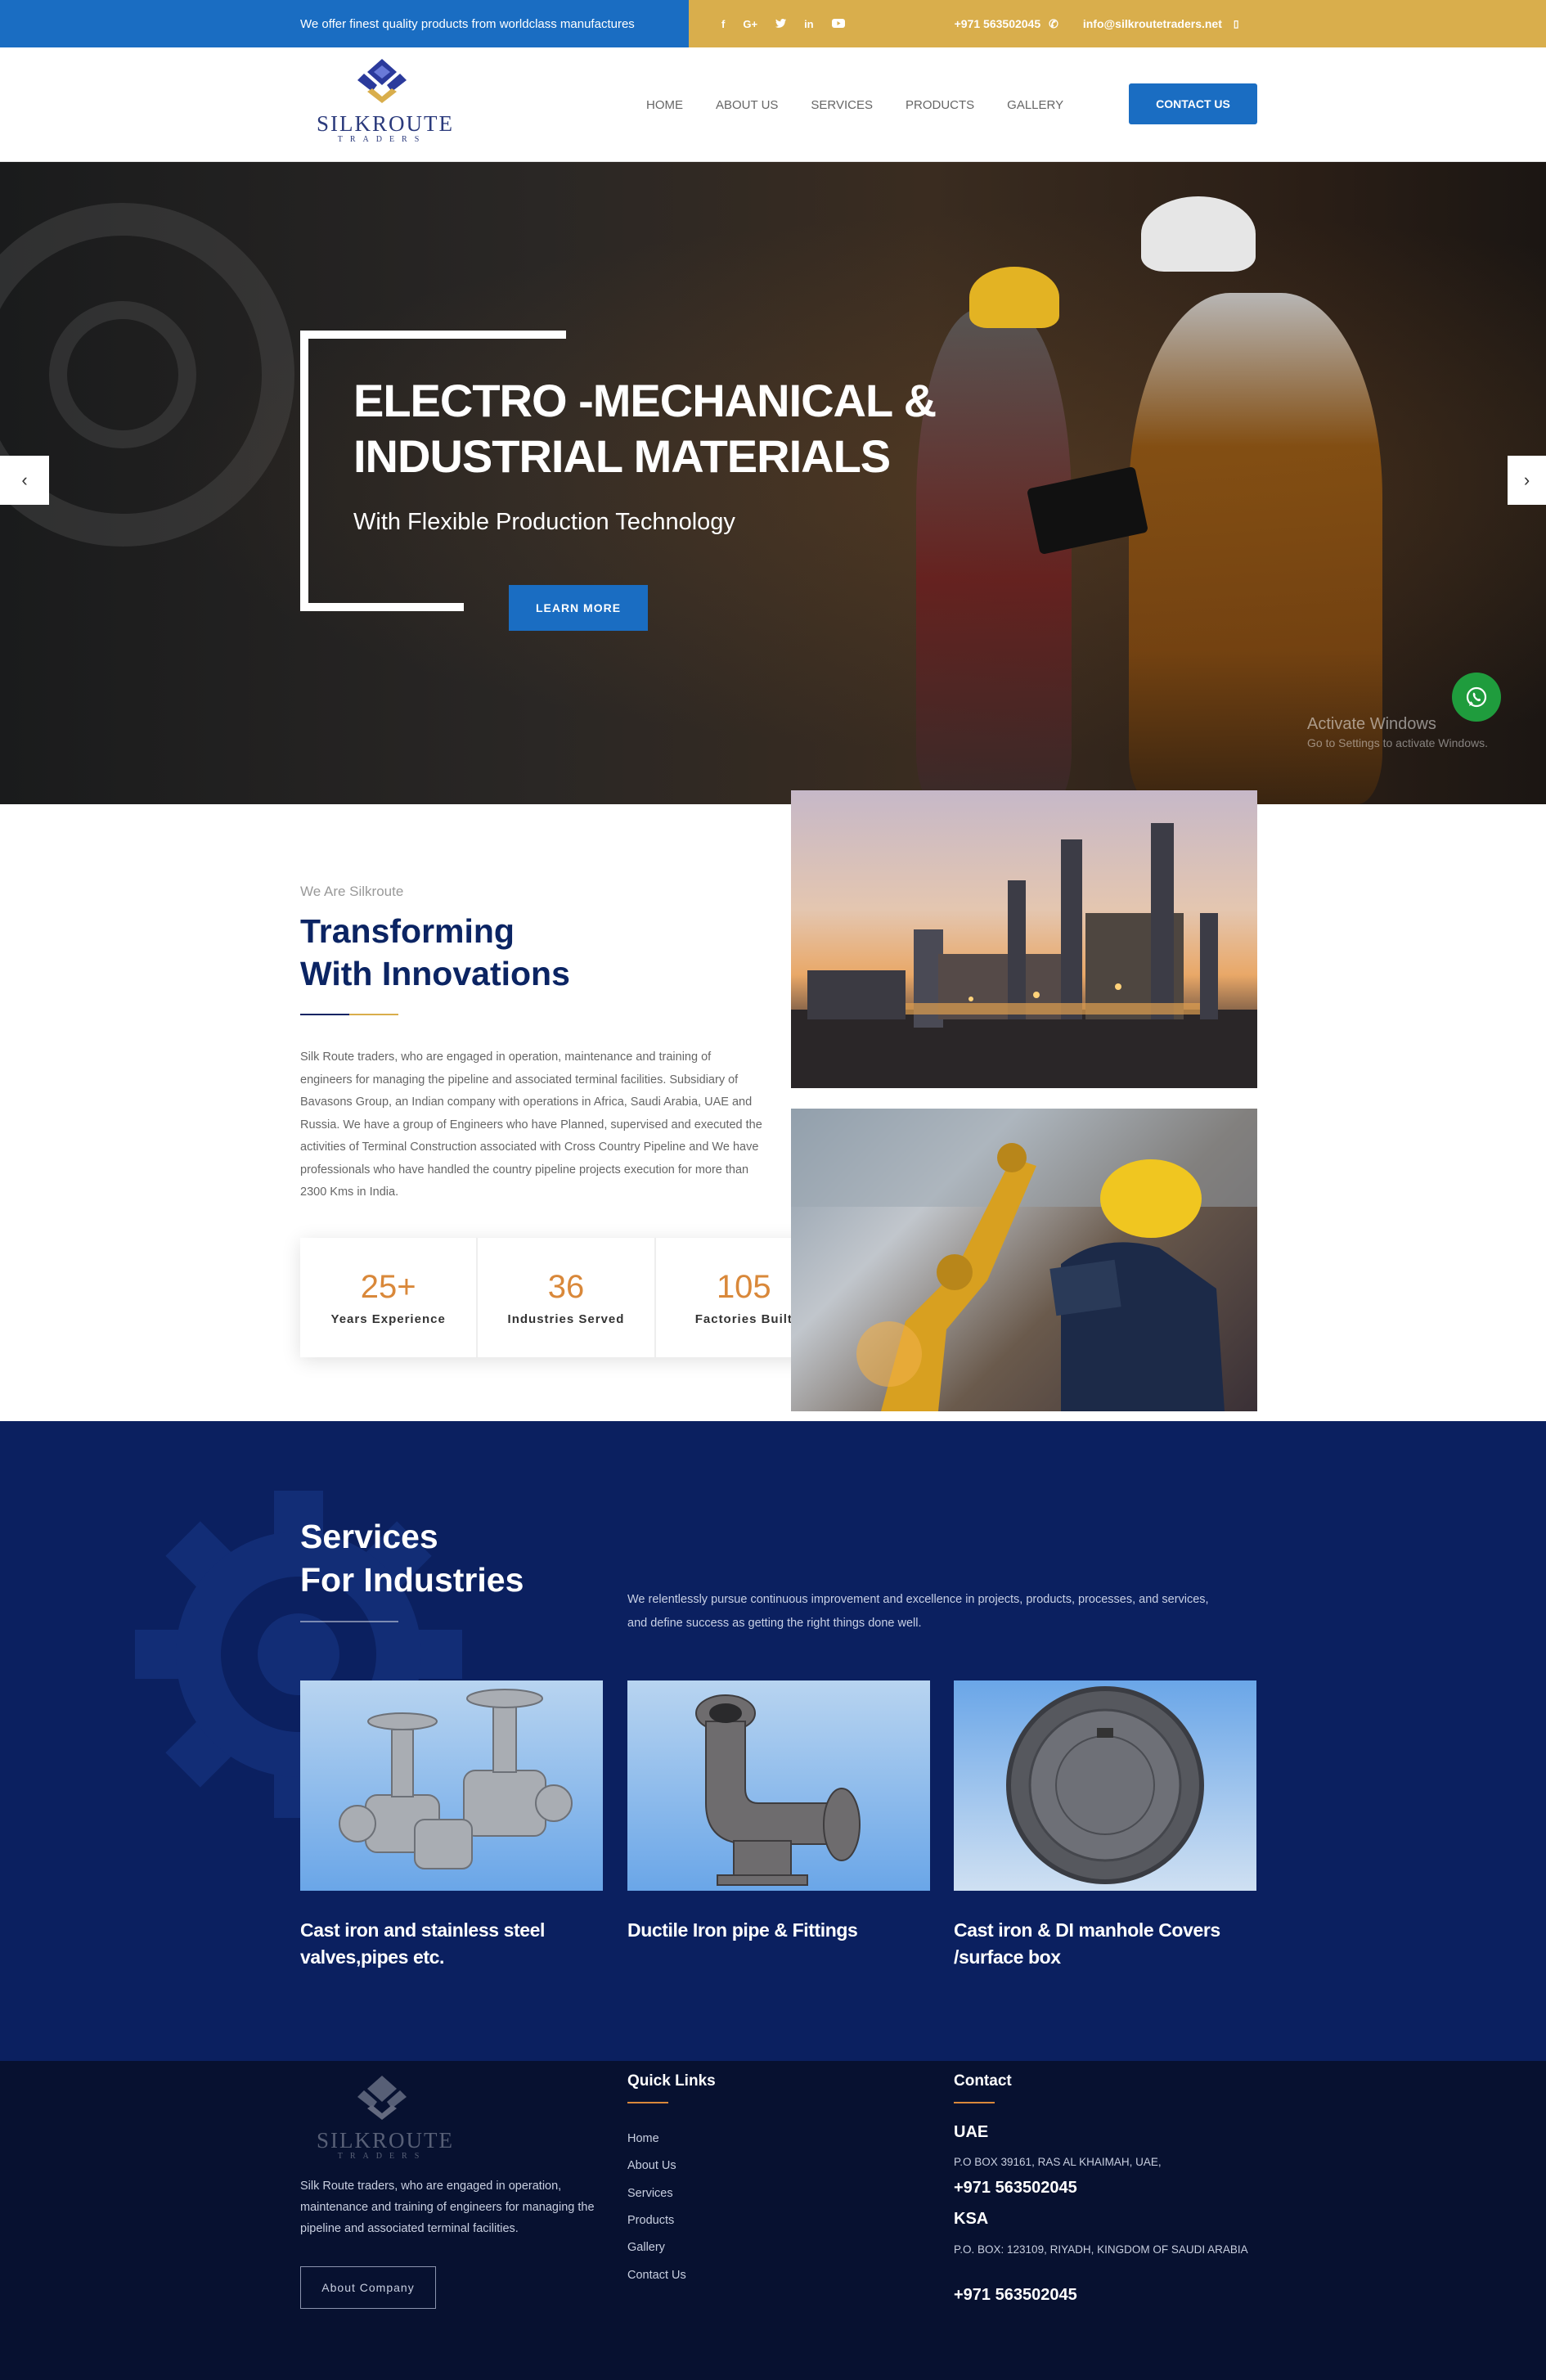 This screenshot has height=2380, width=1546. What do you see at coordinates (809, 24) in the screenshot?
I see `linkedin-icon: in` at bounding box center [809, 24].